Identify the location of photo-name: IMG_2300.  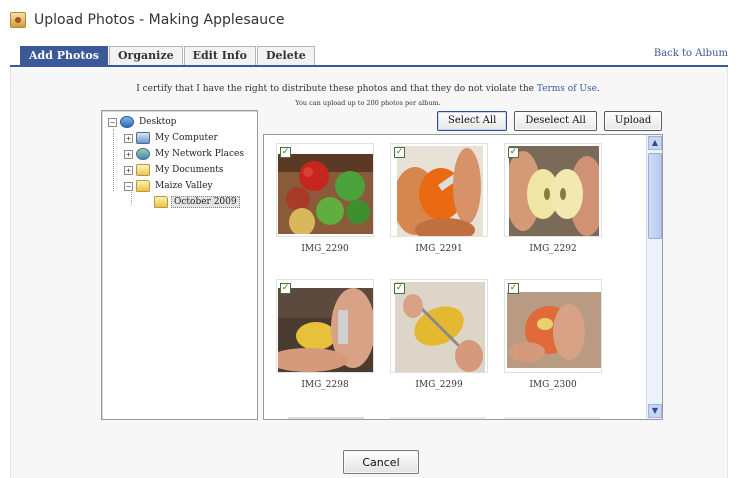
(553, 385).